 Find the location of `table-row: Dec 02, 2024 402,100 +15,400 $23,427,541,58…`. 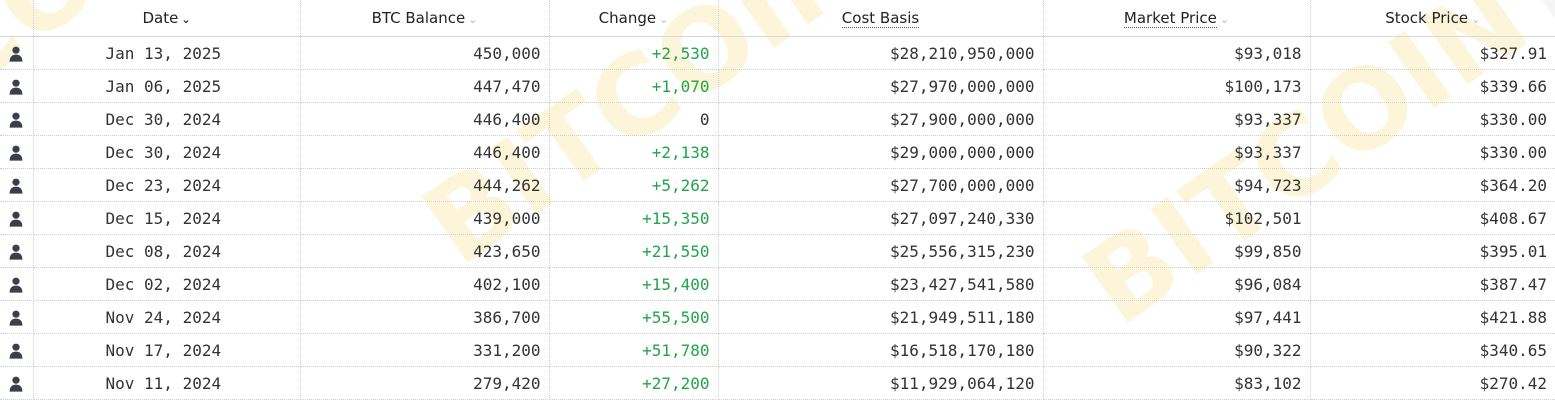

table-row: Dec 02, 2024 402,100 +15,400 $23,427,541,58… is located at coordinates (777, 284).